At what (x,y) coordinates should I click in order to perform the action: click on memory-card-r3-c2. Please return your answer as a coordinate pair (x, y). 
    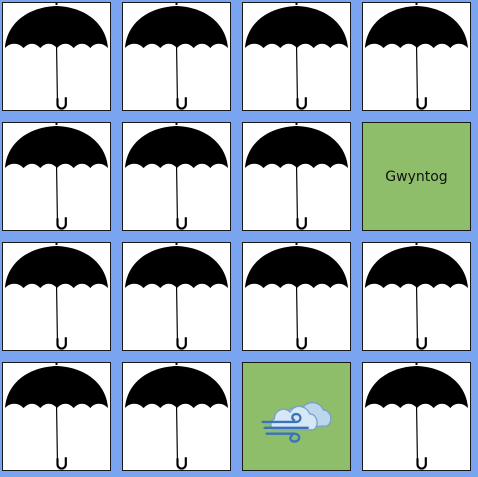
    Looking at the image, I should click on (176, 296).